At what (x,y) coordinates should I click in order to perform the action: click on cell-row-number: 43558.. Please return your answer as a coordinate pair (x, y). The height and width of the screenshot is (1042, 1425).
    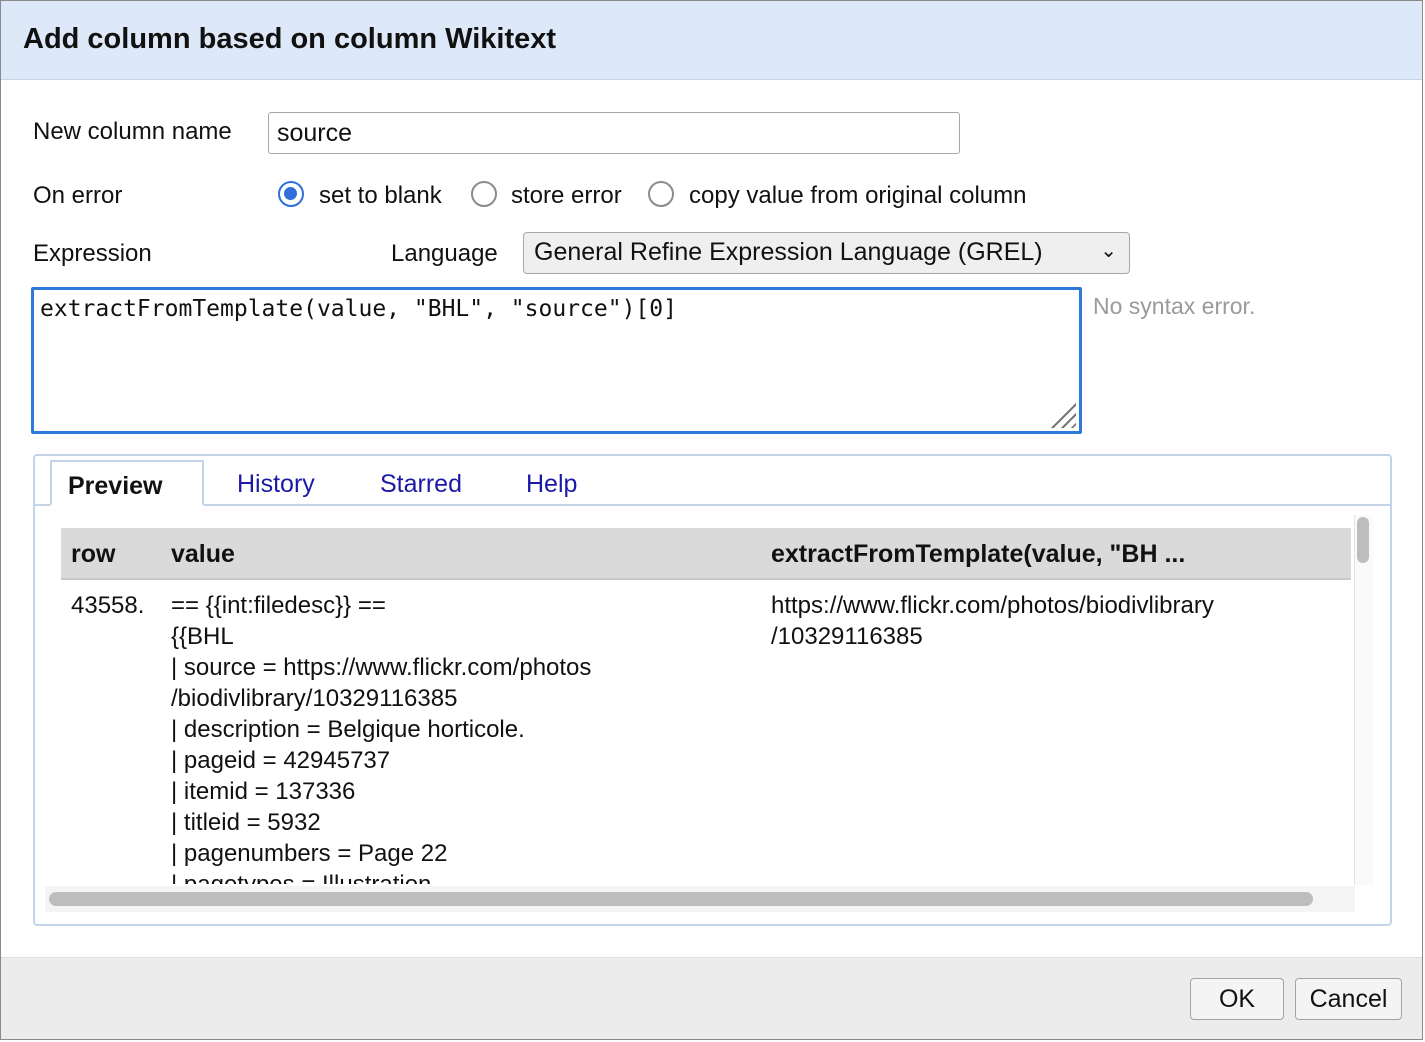
    Looking at the image, I should click on (108, 605).